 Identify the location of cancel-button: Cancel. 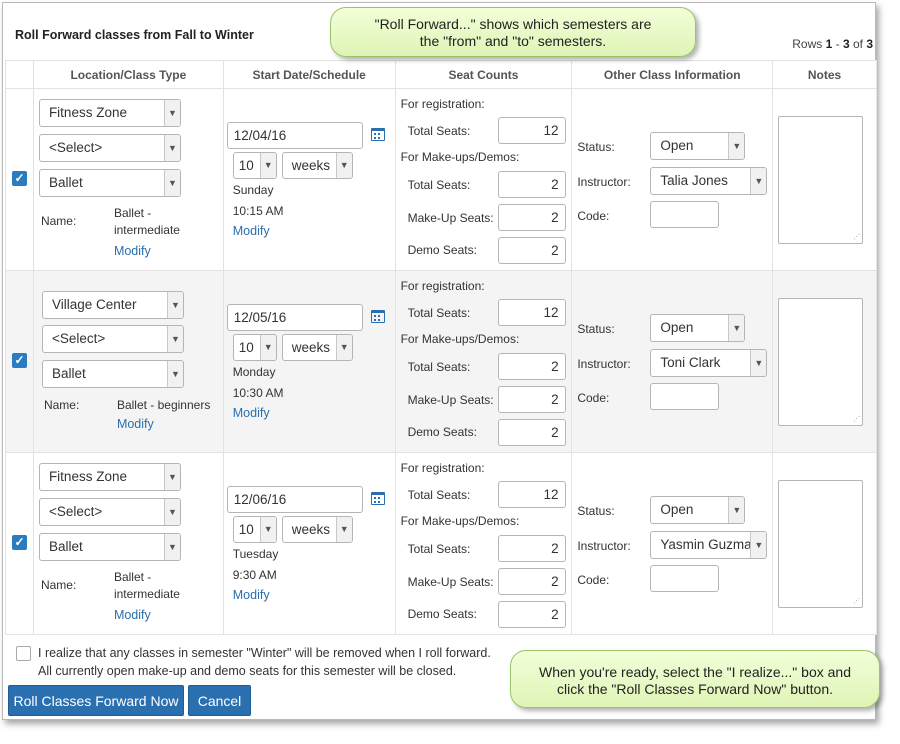
(219, 700).